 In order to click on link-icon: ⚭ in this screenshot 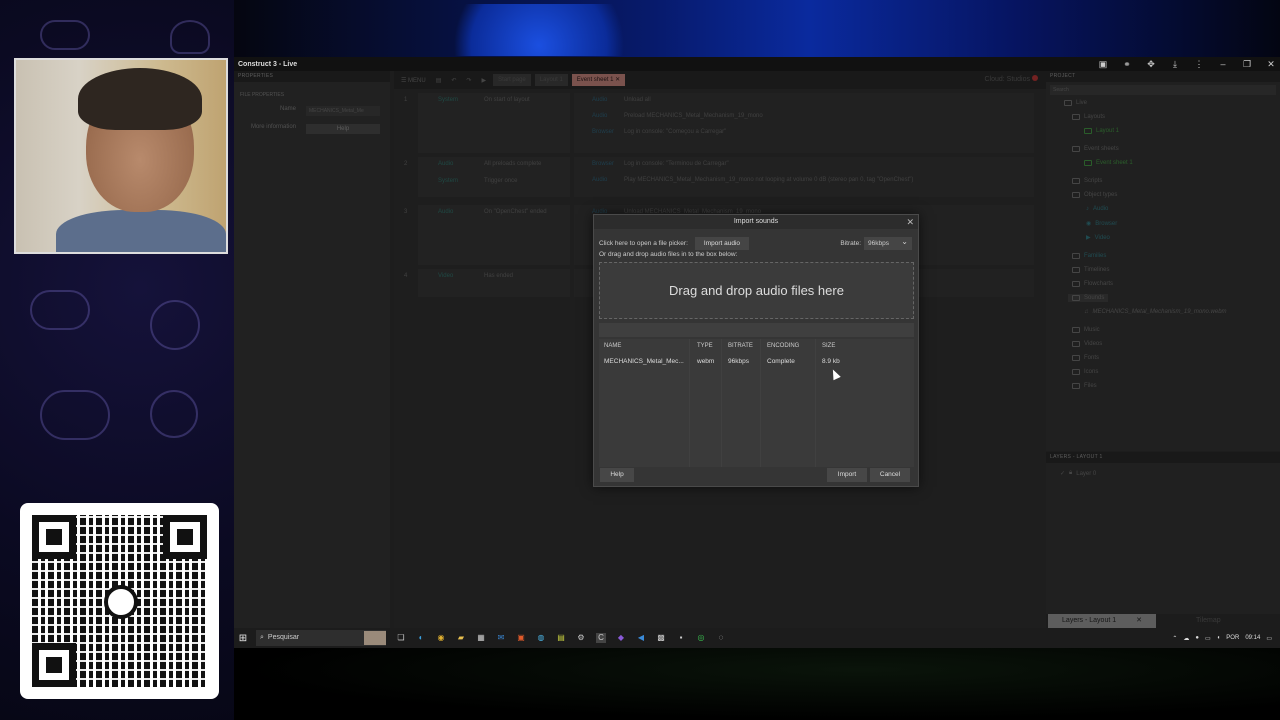, I will do `click(1127, 64)`.